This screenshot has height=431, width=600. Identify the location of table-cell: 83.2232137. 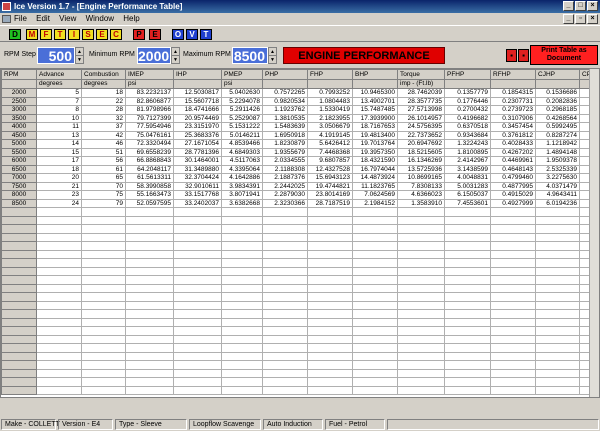
(149, 93).